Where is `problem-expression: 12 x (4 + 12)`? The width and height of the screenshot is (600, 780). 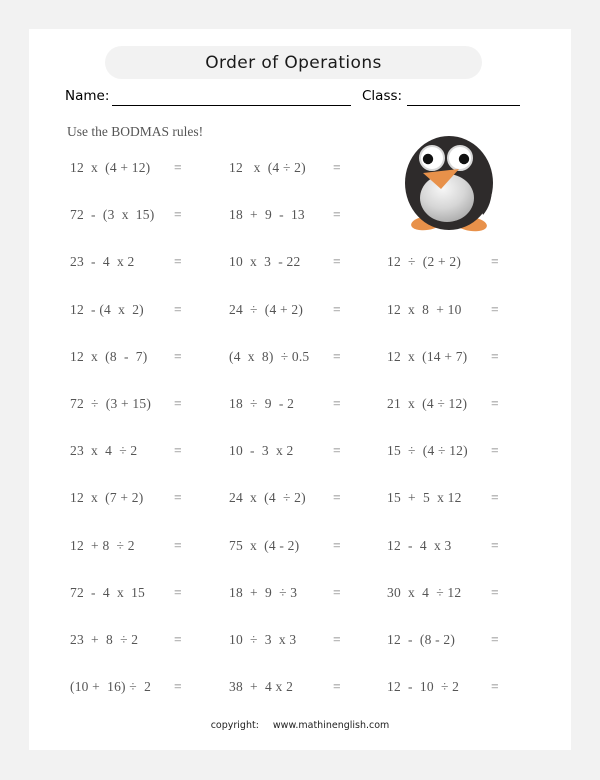
problem-expression: 12 x (4 + 12) is located at coordinates (110, 167).